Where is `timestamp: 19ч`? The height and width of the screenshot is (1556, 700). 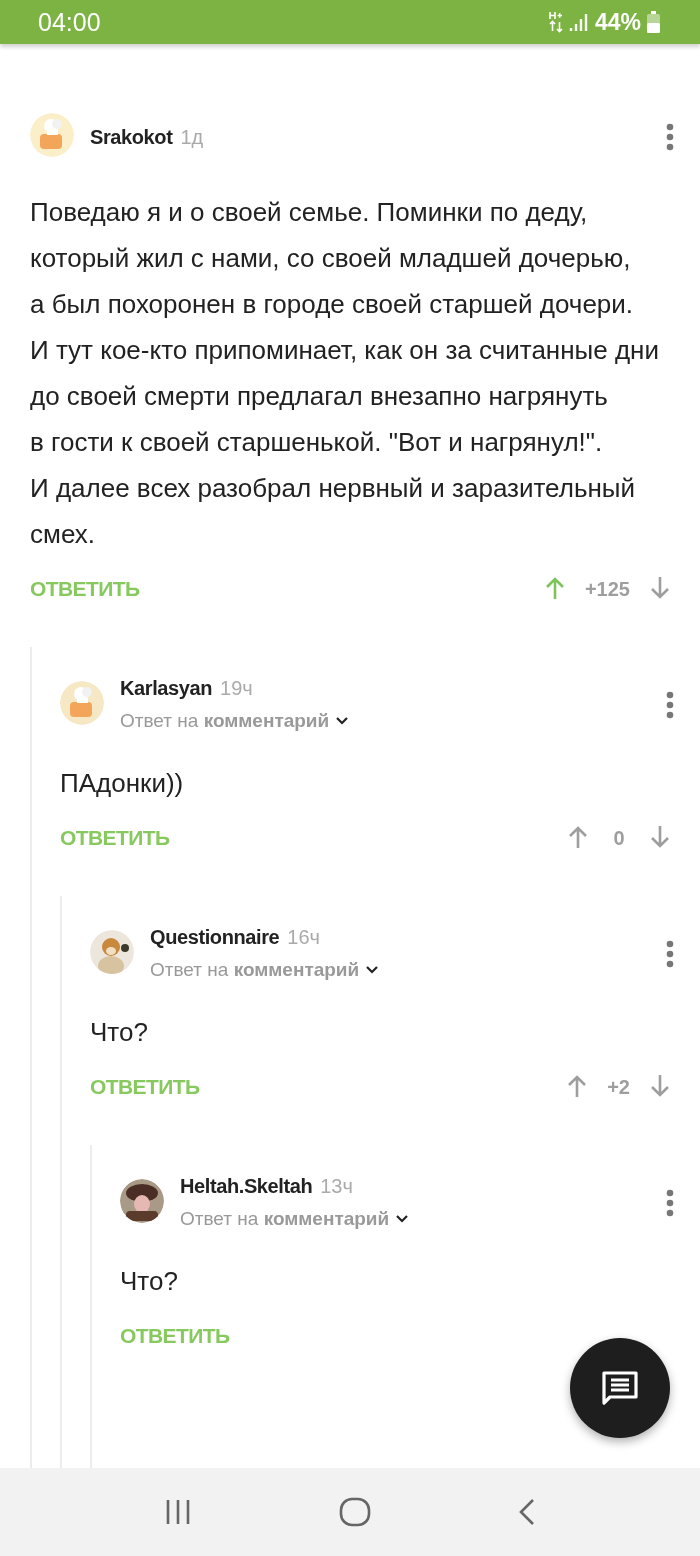 timestamp: 19ч is located at coordinates (236, 688).